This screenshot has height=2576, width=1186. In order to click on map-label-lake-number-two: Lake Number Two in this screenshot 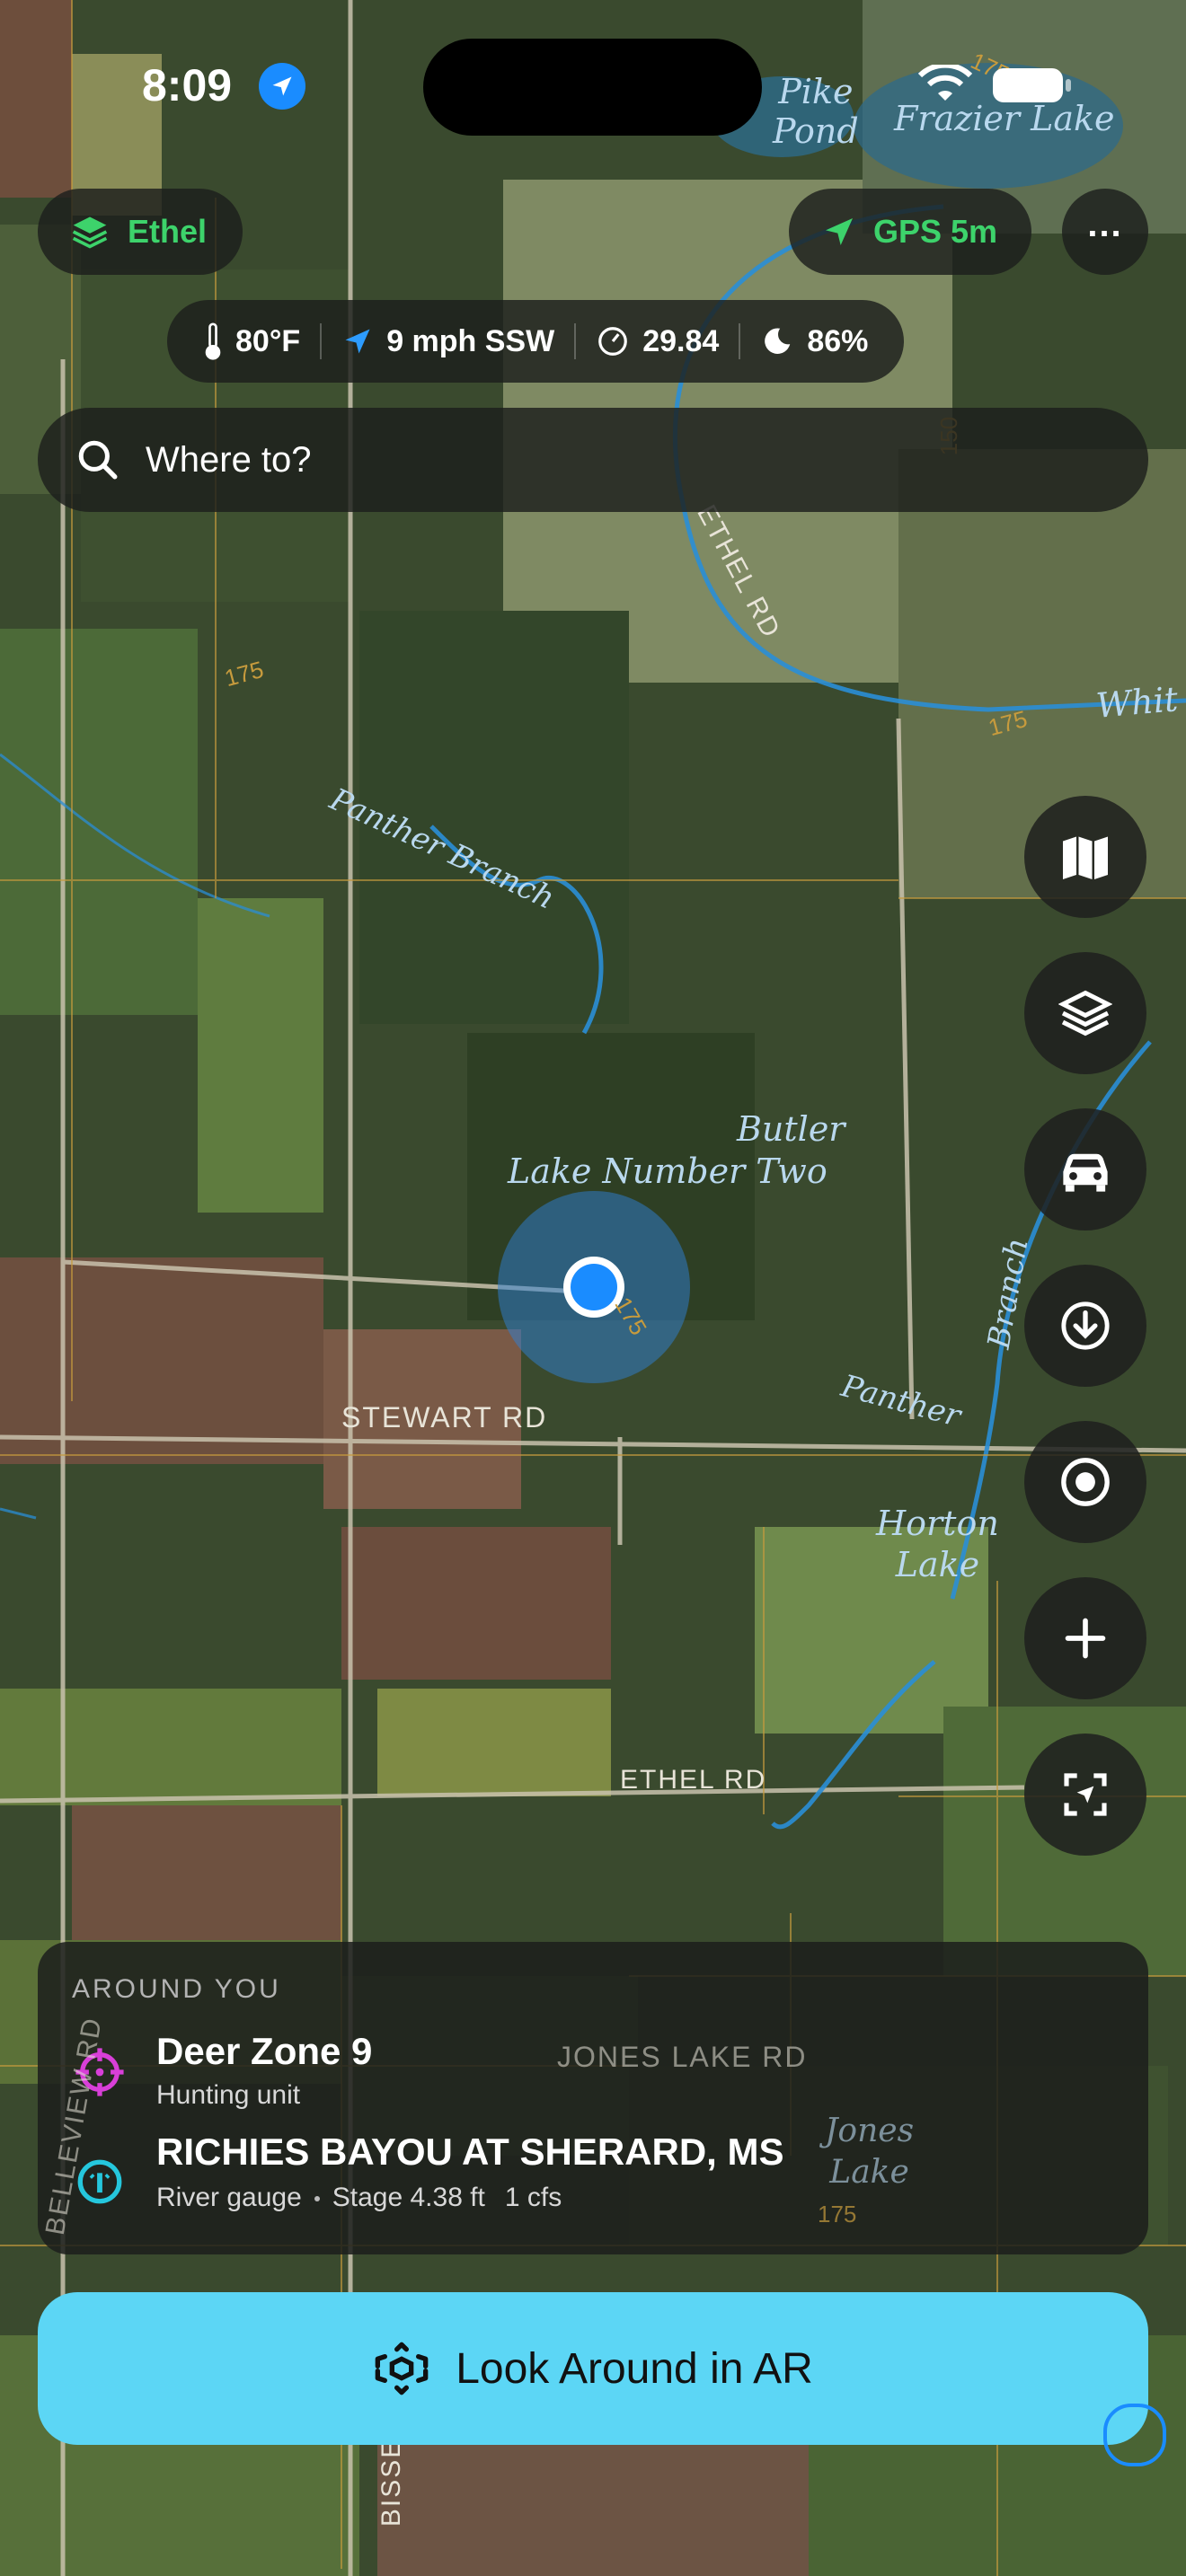, I will do `click(668, 1171)`.